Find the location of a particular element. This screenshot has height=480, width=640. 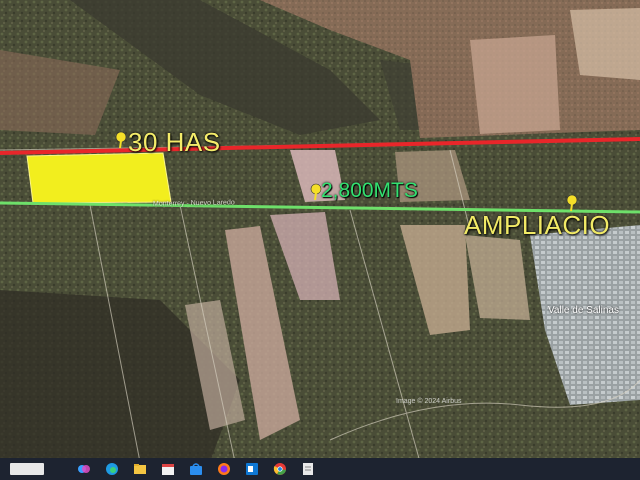

outlook-icon is located at coordinates (252, 469).